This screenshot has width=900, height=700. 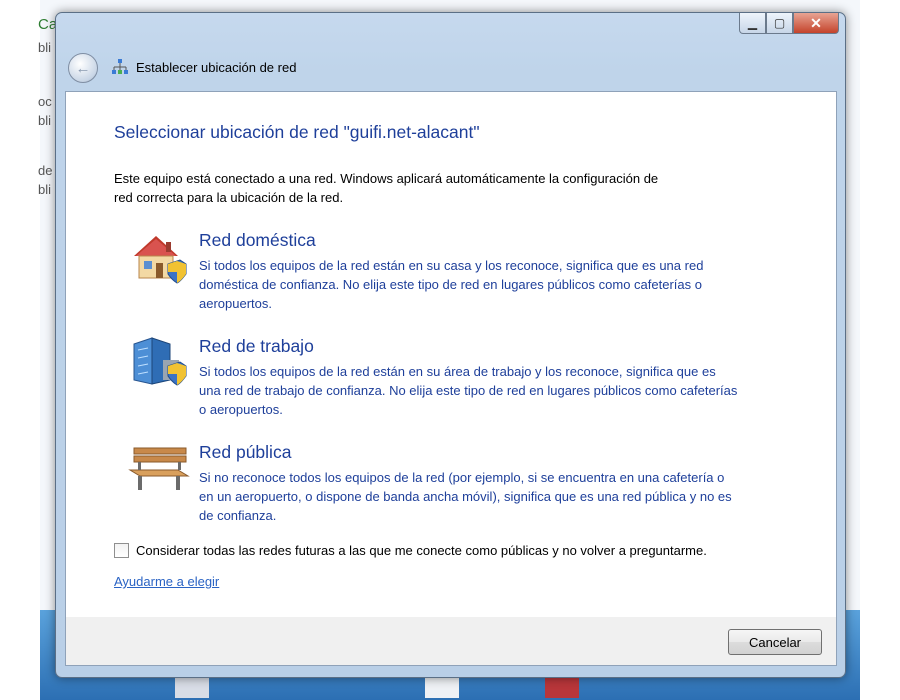 What do you see at coordinates (451, 641) in the screenshot?
I see `dialog-footer: Cancelar` at bounding box center [451, 641].